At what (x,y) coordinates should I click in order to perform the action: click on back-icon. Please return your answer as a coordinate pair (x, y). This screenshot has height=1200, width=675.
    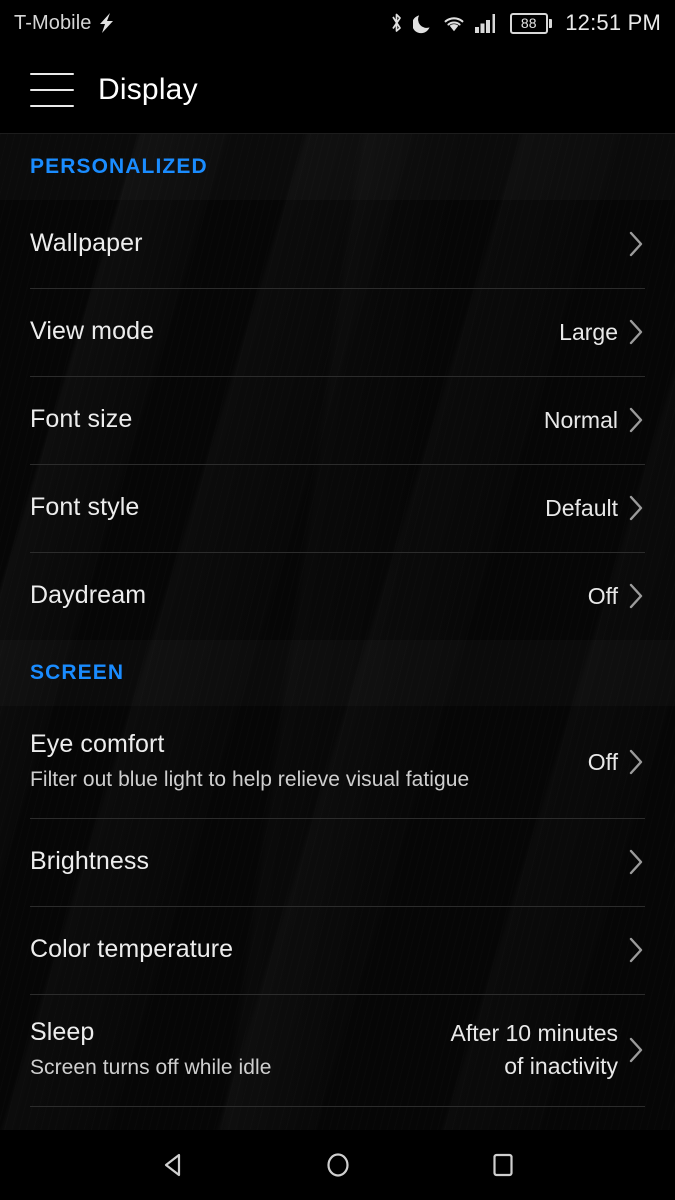
    Looking at the image, I should click on (173, 1165).